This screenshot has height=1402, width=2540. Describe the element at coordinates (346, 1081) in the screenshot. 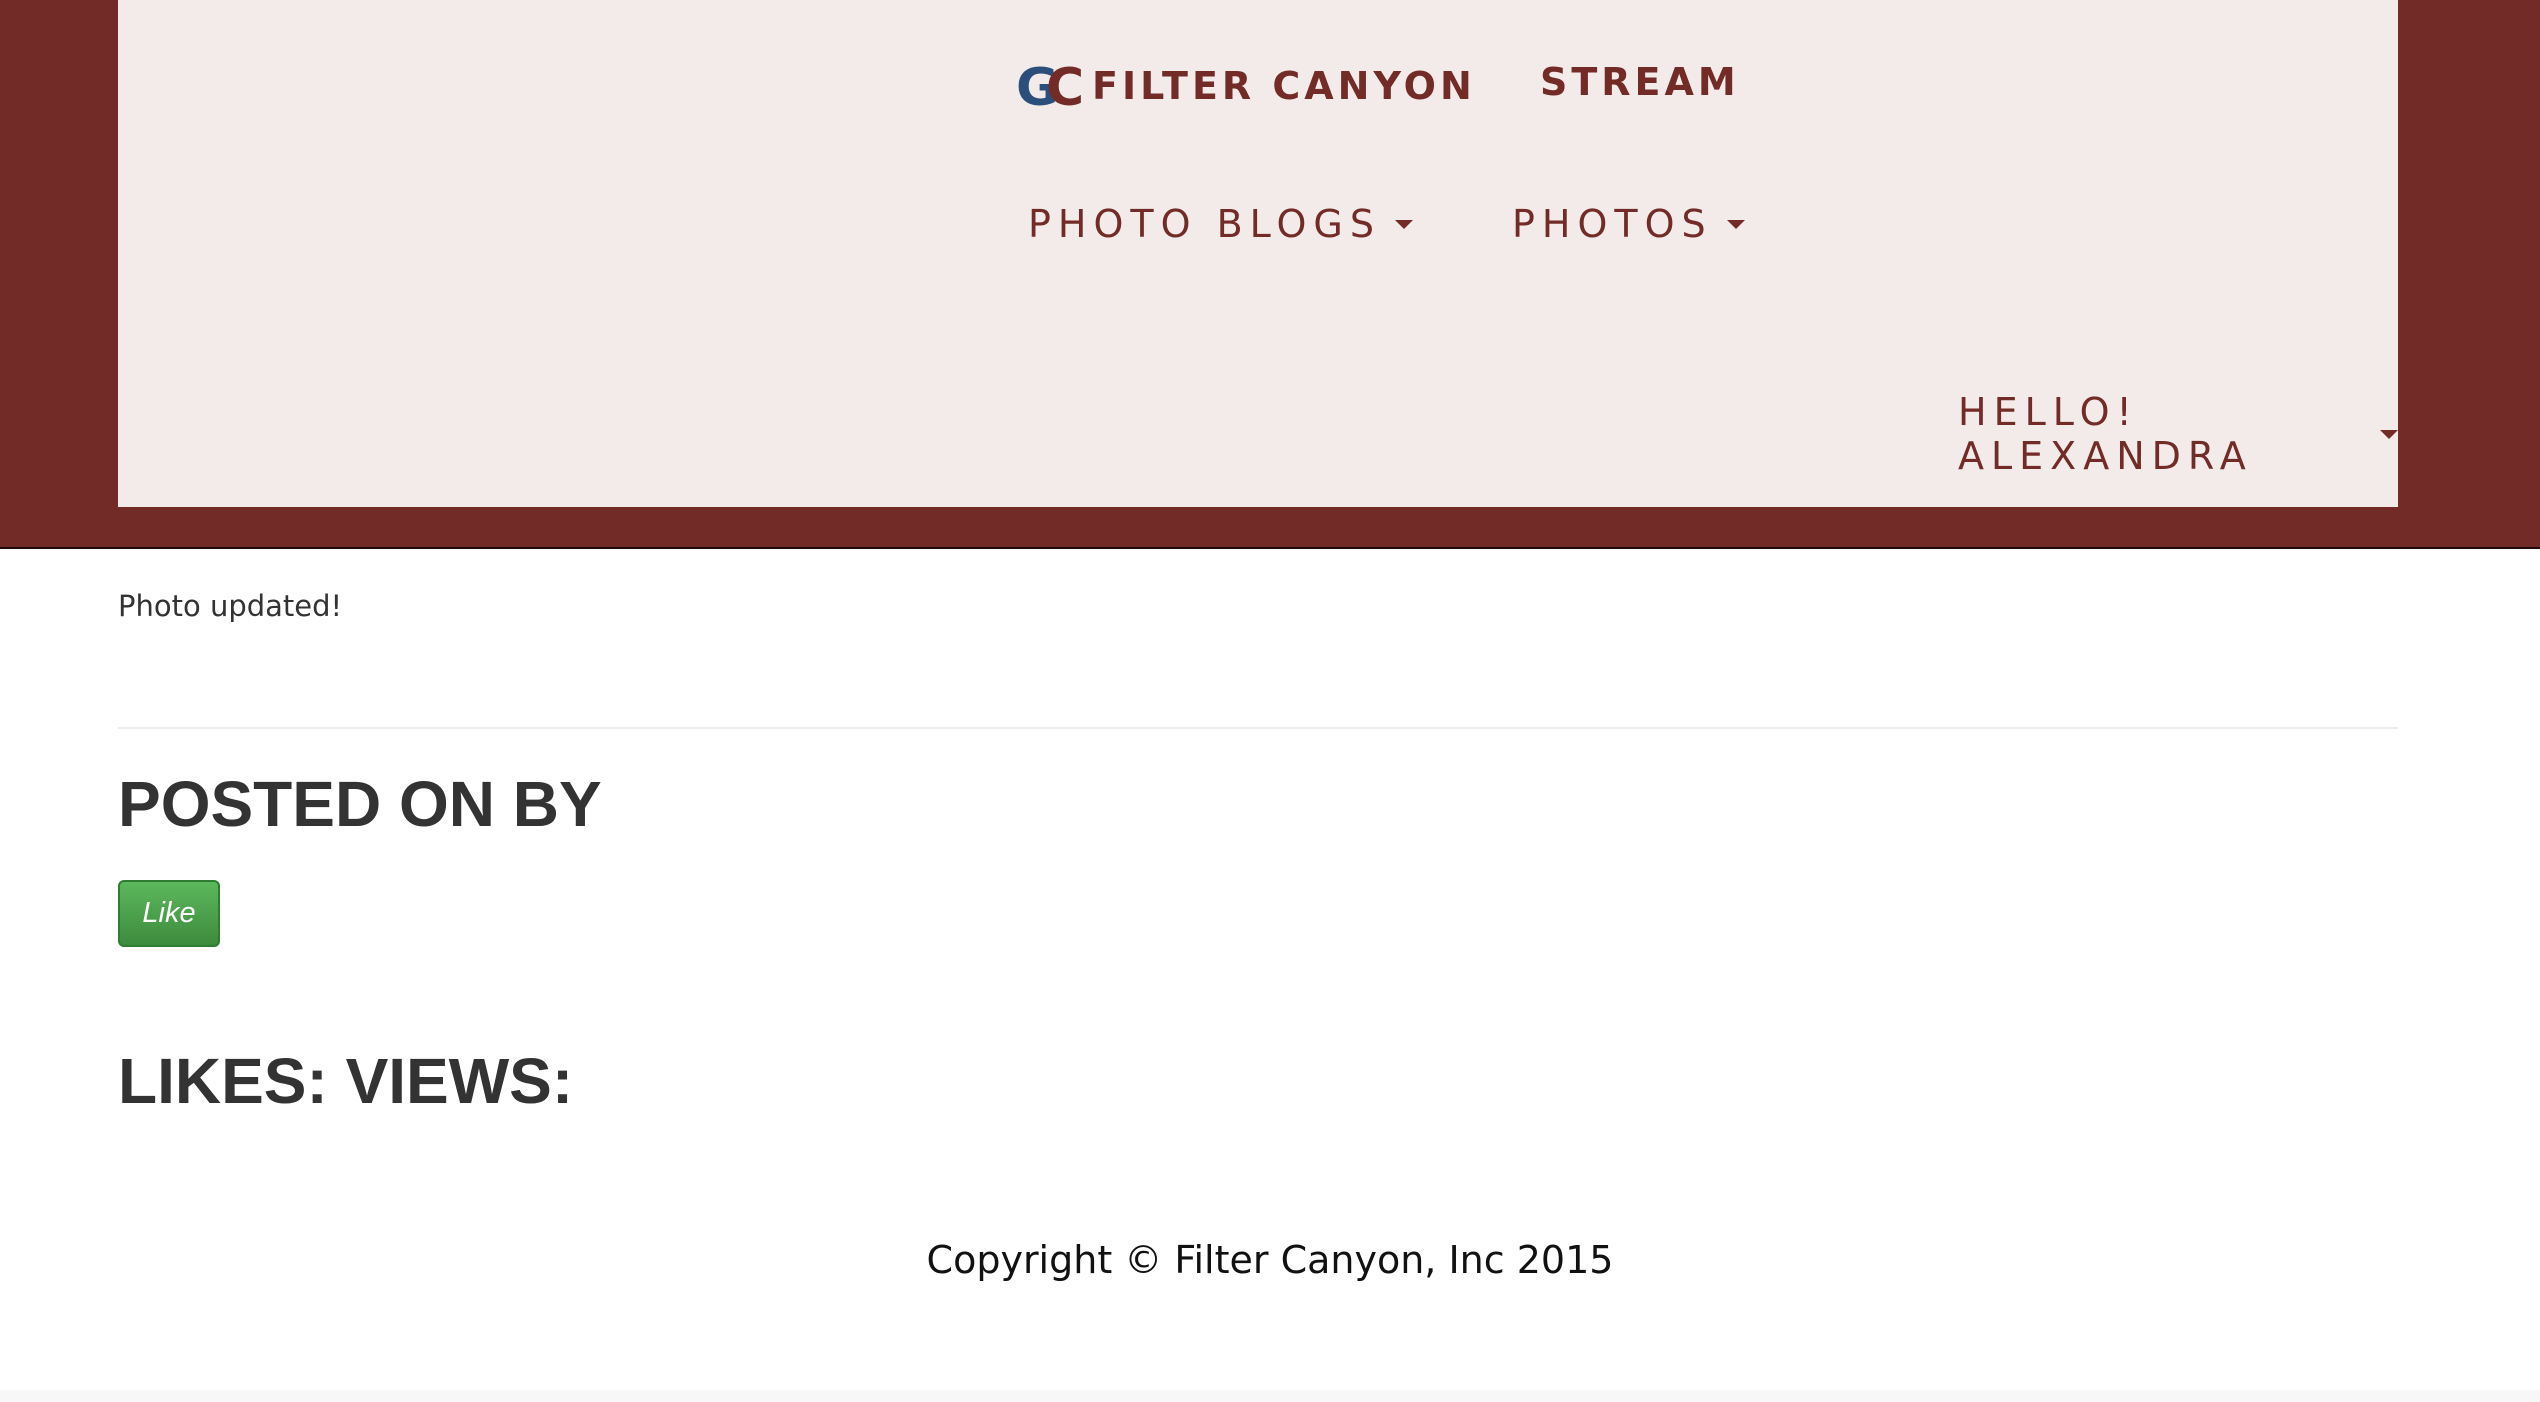

I see `likes-views-heading: LIKES: VIEWS:` at that location.